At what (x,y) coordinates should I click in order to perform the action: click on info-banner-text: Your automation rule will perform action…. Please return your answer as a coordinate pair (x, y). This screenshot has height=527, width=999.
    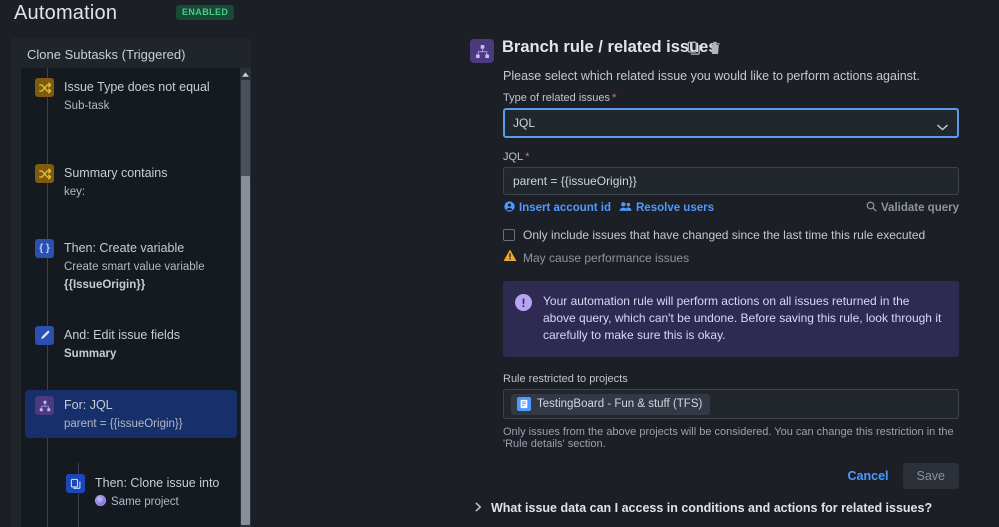
    Looking at the image, I should click on (742, 318).